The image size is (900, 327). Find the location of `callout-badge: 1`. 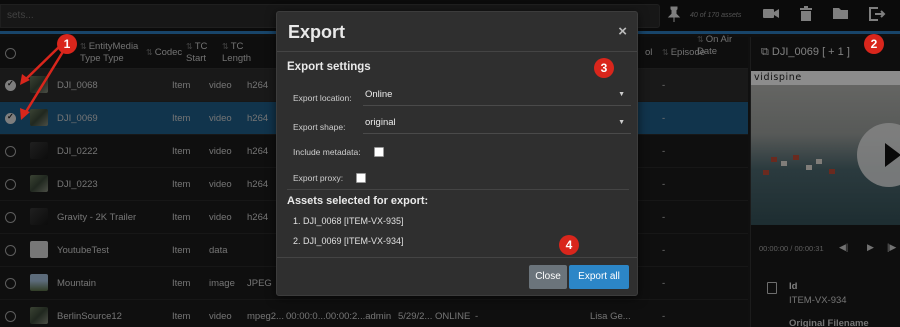

callout-badge: 1 is located at coordinates (67, 44).